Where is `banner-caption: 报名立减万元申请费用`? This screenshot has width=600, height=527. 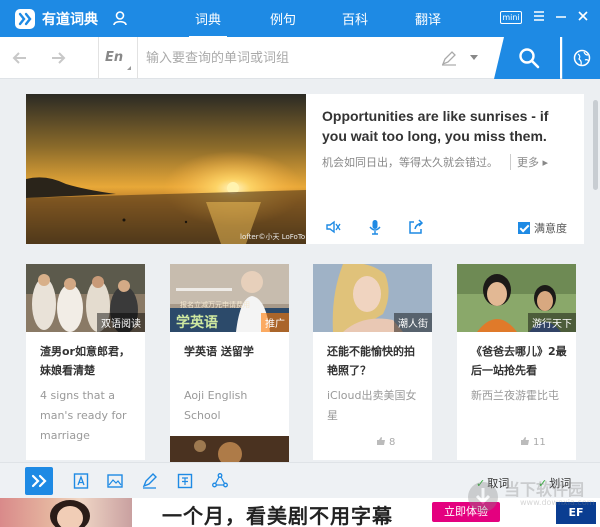
banner-caption: 报名立减万元申请费用 is located at coordinates (215, 305).